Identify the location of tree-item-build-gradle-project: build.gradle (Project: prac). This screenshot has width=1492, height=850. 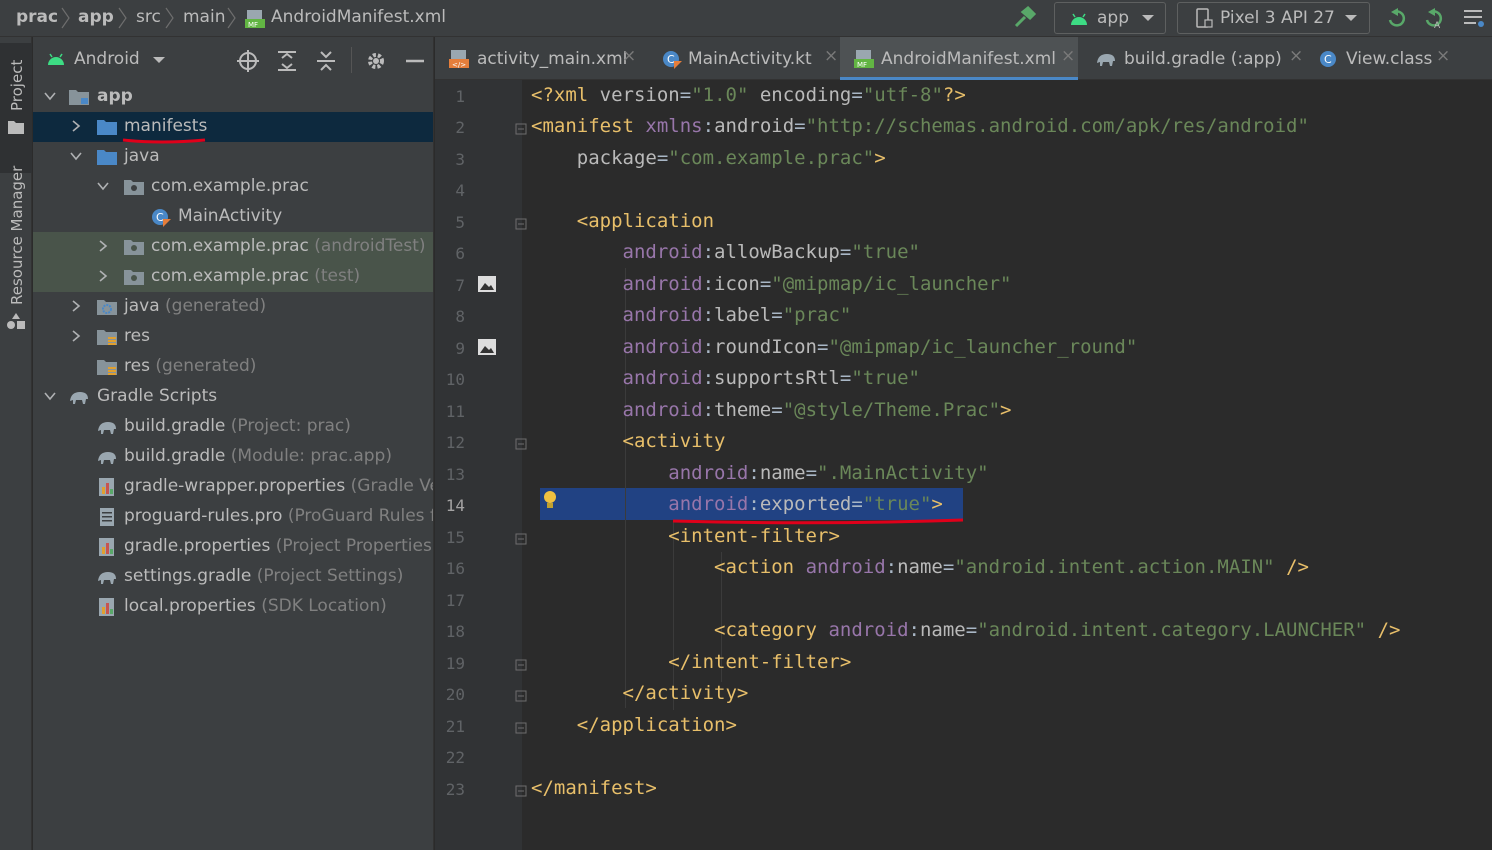
(233, 427).